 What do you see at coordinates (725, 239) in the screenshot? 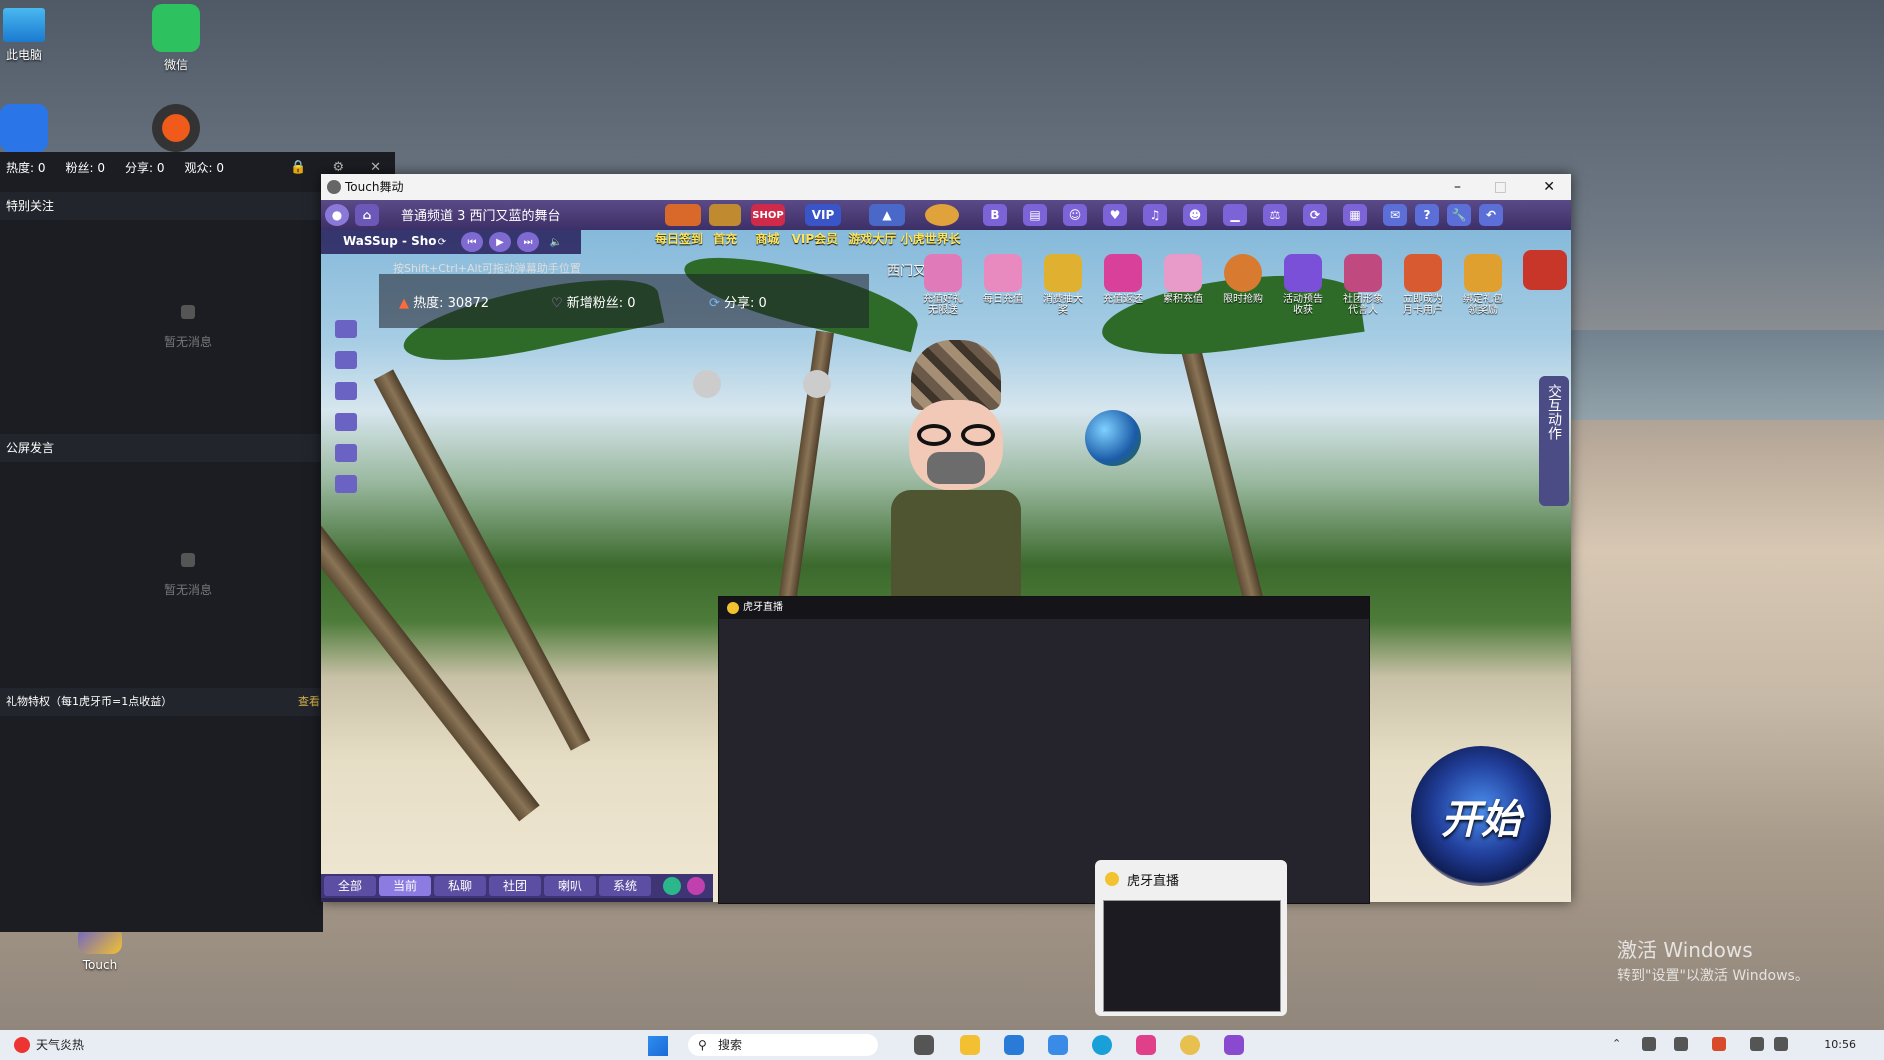
I see `menu-label-first-charge: 首充` at bounding box center [725, 239].